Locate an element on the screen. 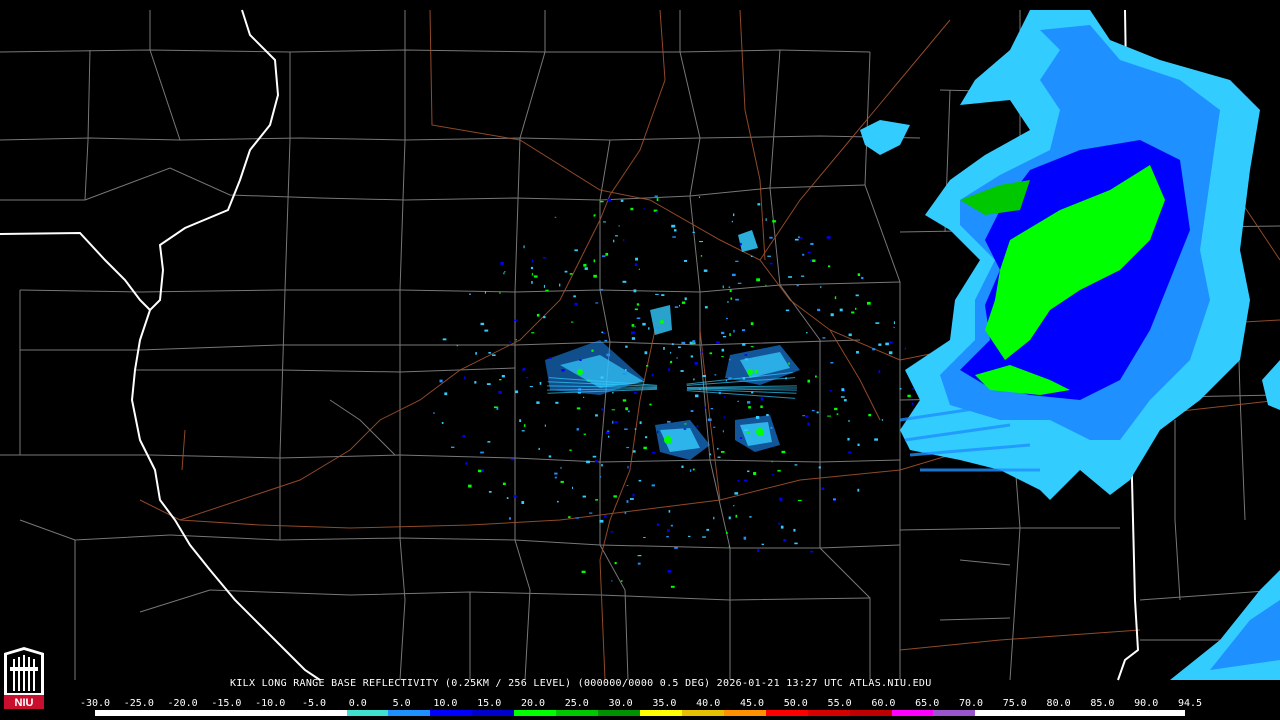 The height and width of the screenshot is (720, 1280). legend-label: 60.0 is located at coordinates (883, 703).